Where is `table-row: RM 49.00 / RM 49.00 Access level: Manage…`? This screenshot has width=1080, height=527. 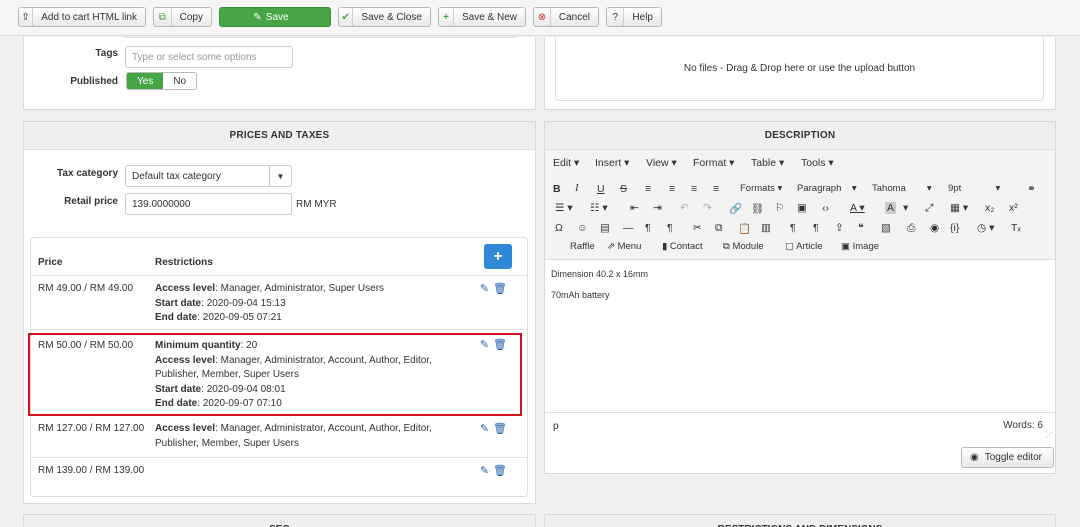
table-row: RM 49.00 / RM 49.00 Access level: Manage… is located at coordinates (279, 302).